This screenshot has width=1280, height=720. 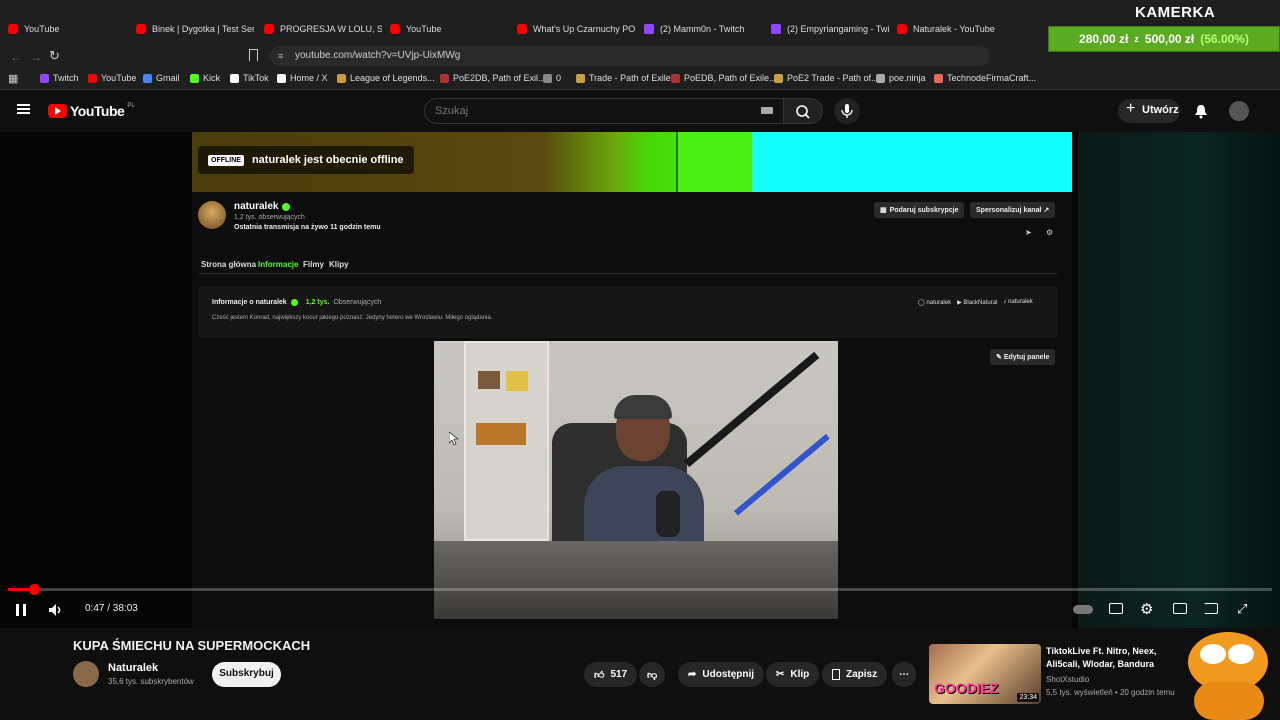 I want to click on gift-icon: ▦, so click(x=883, y=210).